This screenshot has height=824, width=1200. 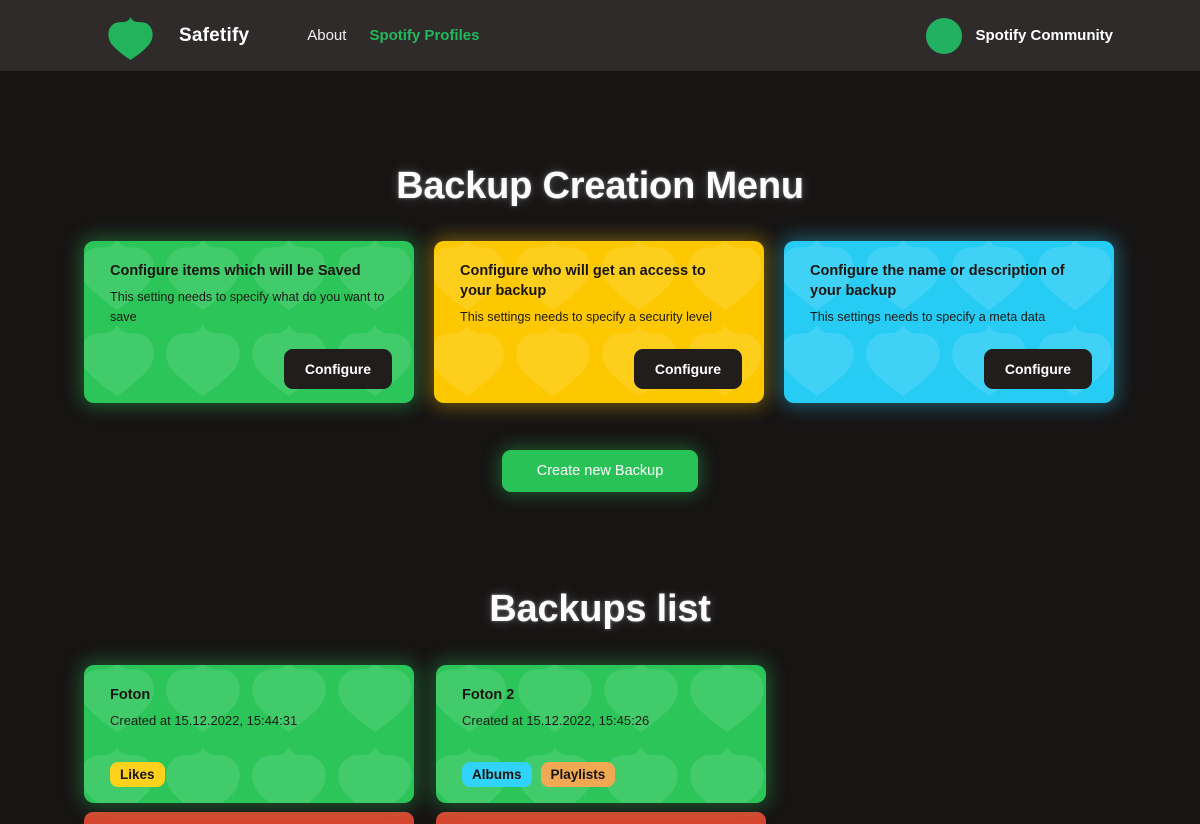 I want to click on nav-link-about: About, so click(x=326, y=35).